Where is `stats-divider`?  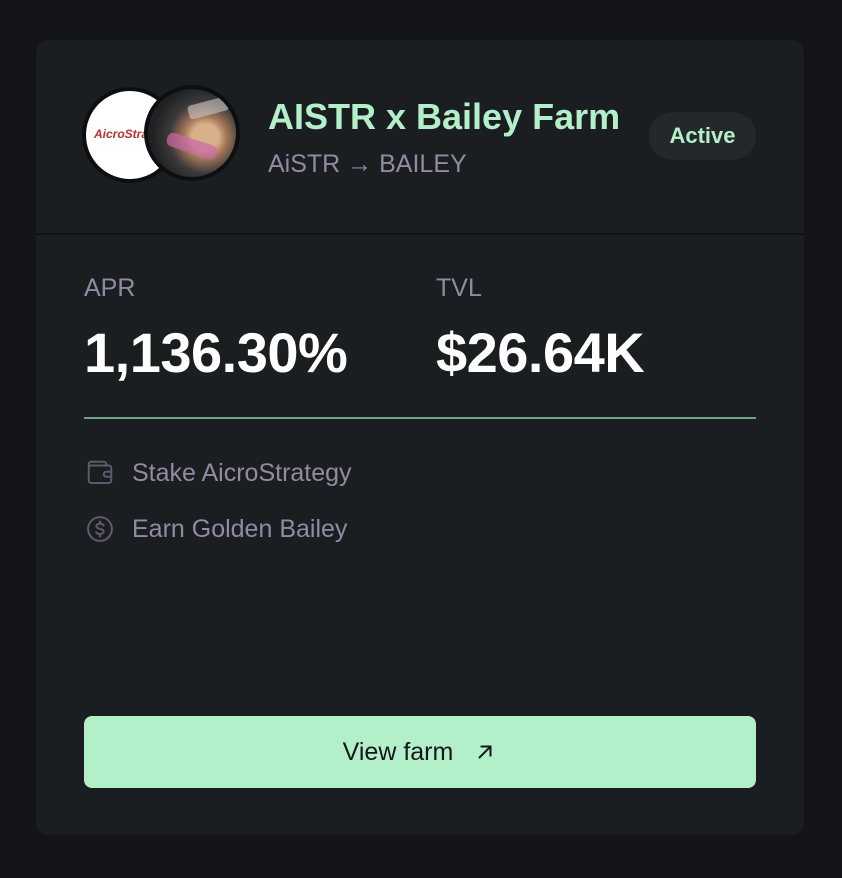
stats-divider is located at coordinates (420, 418).